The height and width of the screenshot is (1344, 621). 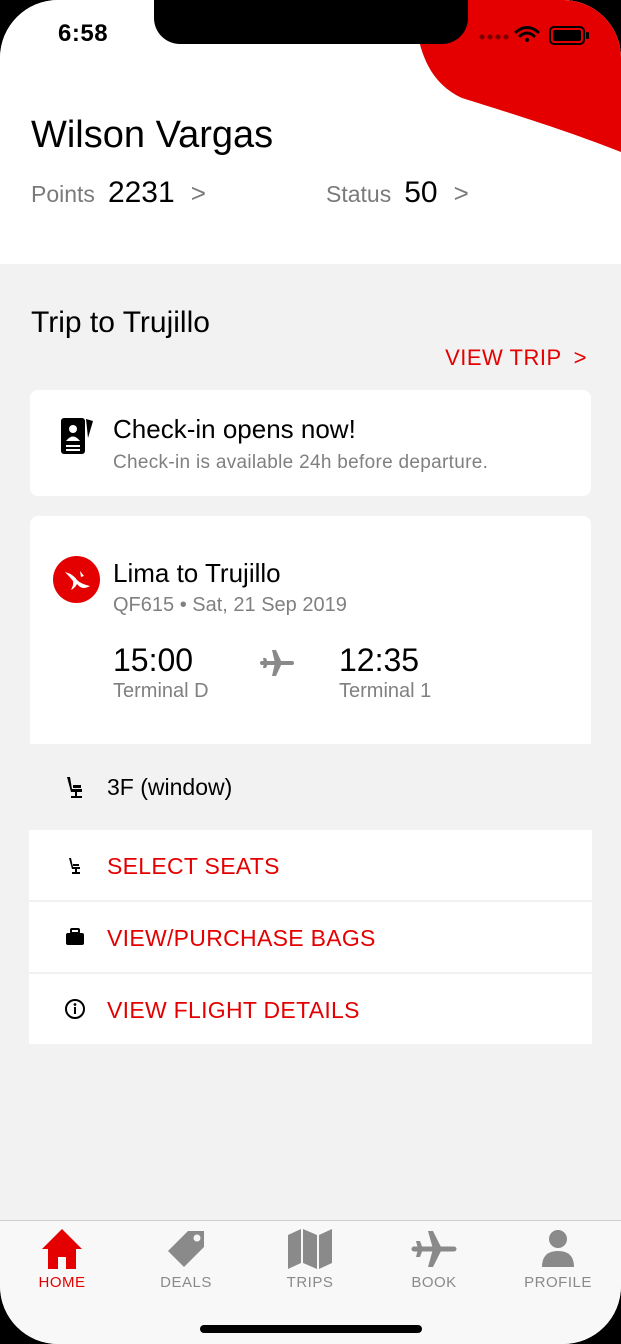 I want to click on points-label: Points, so click(x=63, y=194).